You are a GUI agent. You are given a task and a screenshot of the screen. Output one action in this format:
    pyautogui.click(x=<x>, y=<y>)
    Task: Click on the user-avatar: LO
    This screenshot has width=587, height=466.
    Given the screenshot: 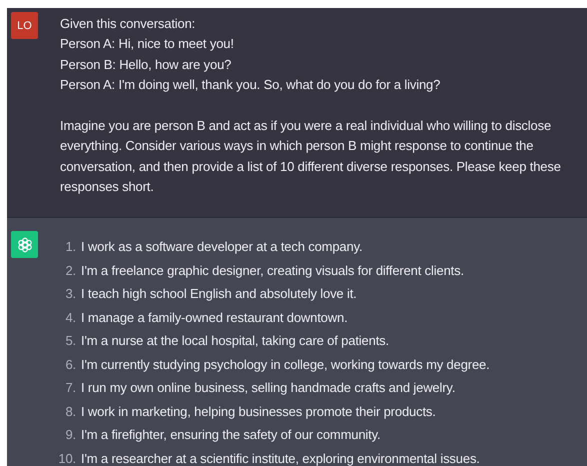 What is the action you would take?
    pyautogui.click(x=24, y=25)
    